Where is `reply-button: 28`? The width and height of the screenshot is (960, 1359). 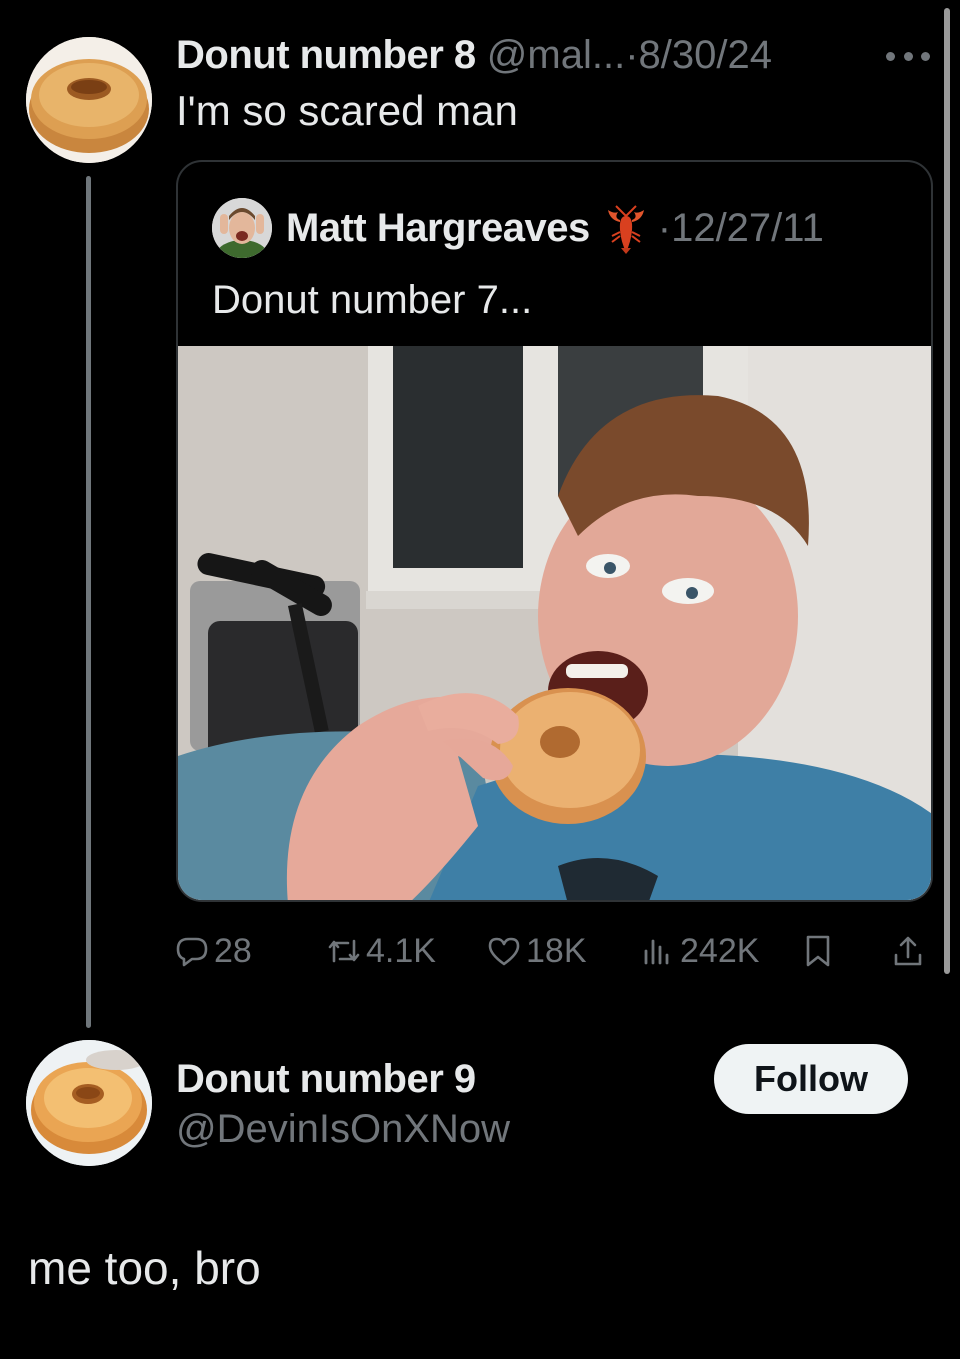 reply-button: 28 is located at coordinates (213, 951).